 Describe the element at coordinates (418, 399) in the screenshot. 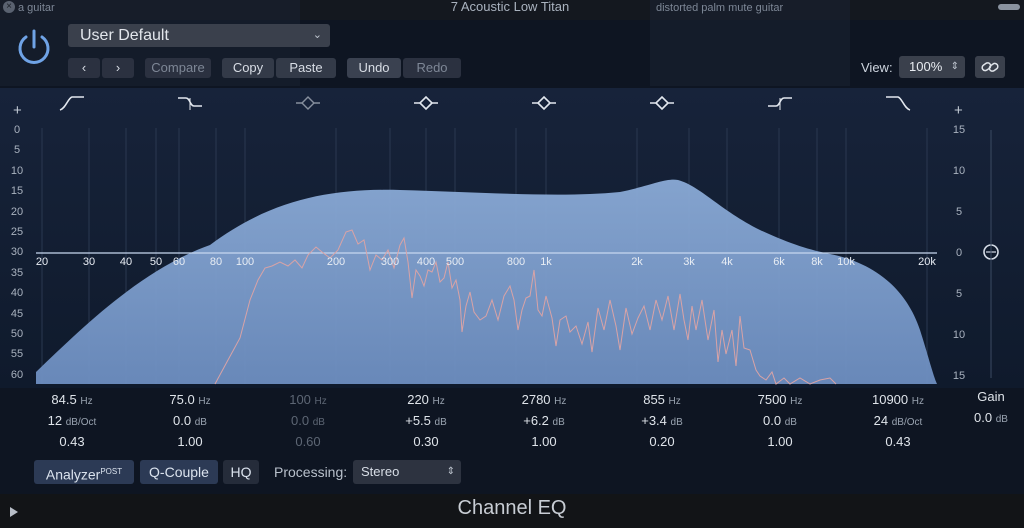

I see `band-4-frequency: 220` at that location.